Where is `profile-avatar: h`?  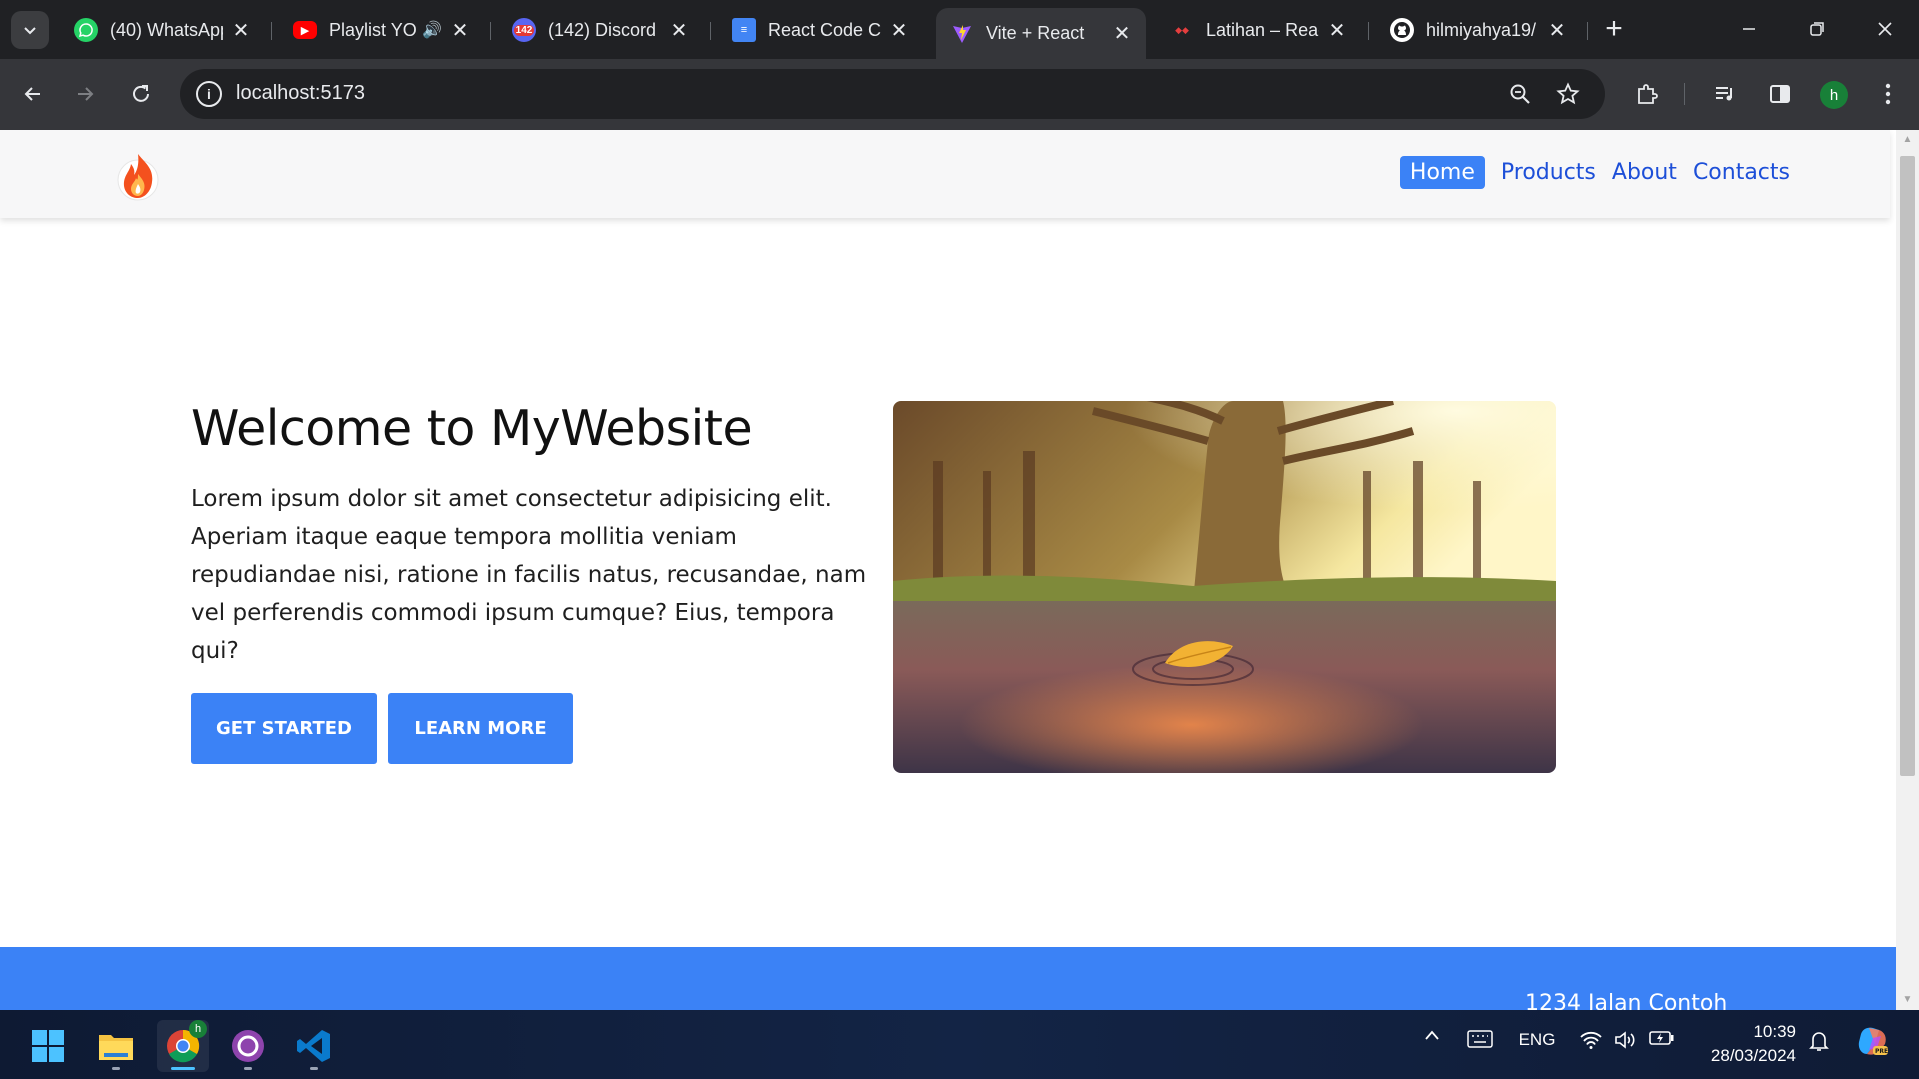
profile-avatar: h is located at coordinates (1834, 95).